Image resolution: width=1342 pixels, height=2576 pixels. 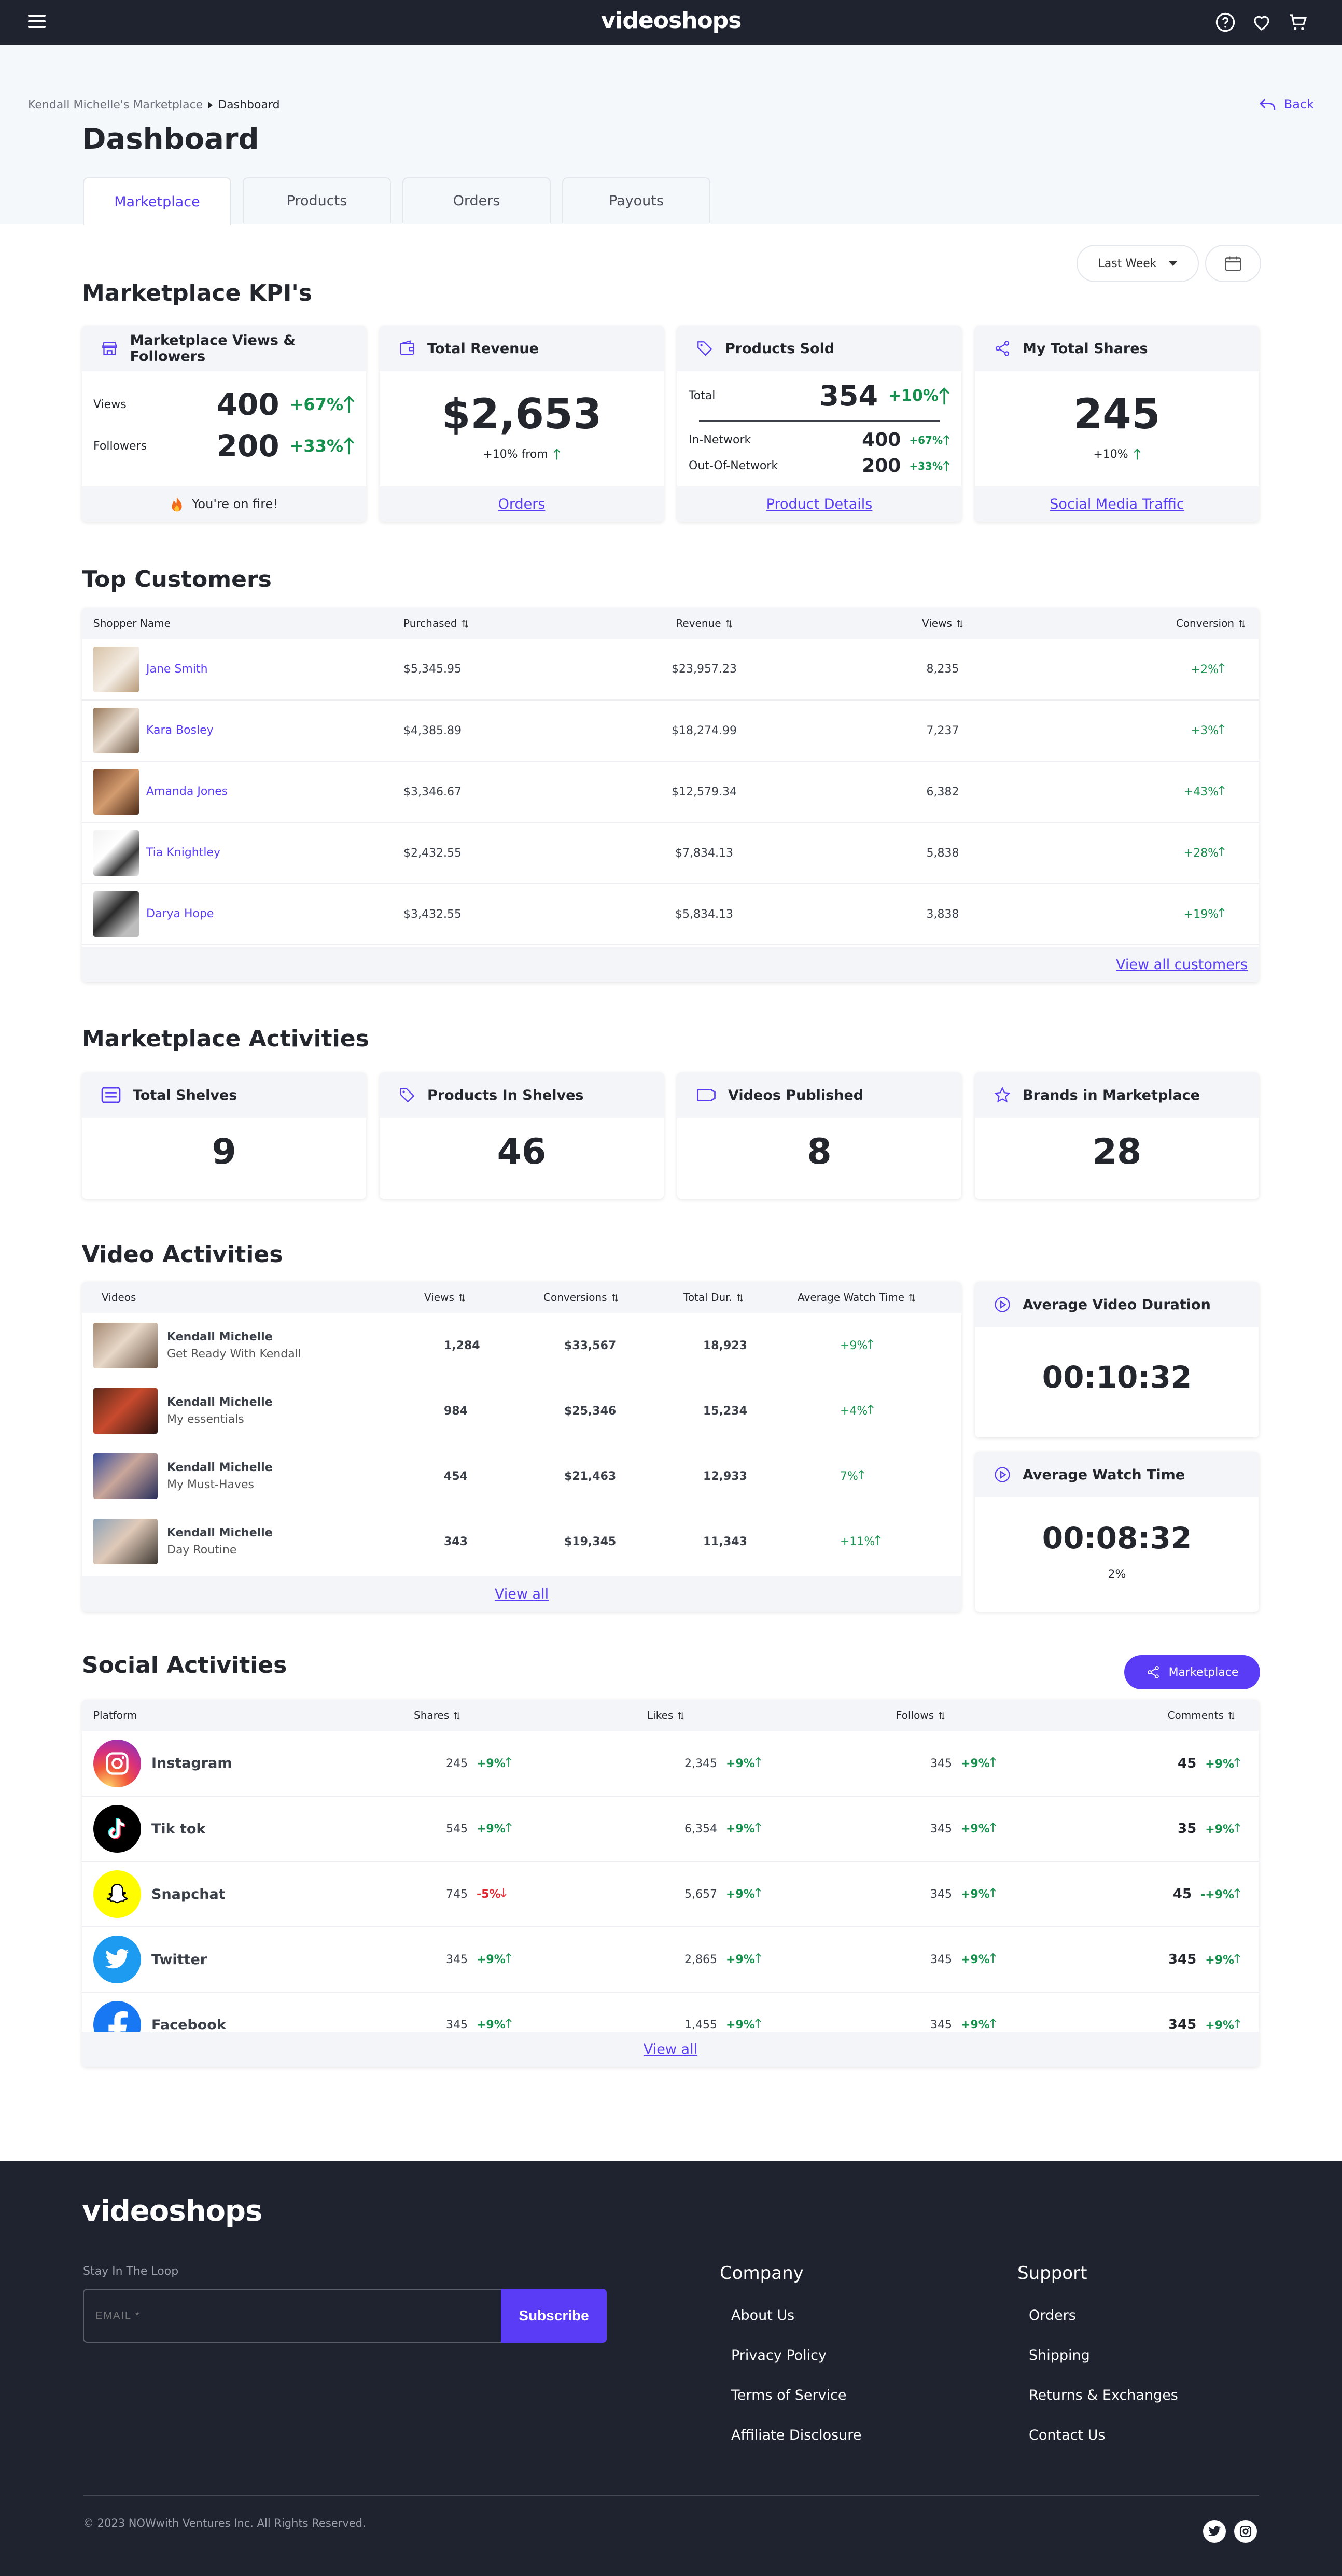 What do you see at coordinates (1117, 1359) in the screenshot?
I see `avg-video-duration-card: Average Video Duration 00:10:32` at bounding box center [1117, 1359].